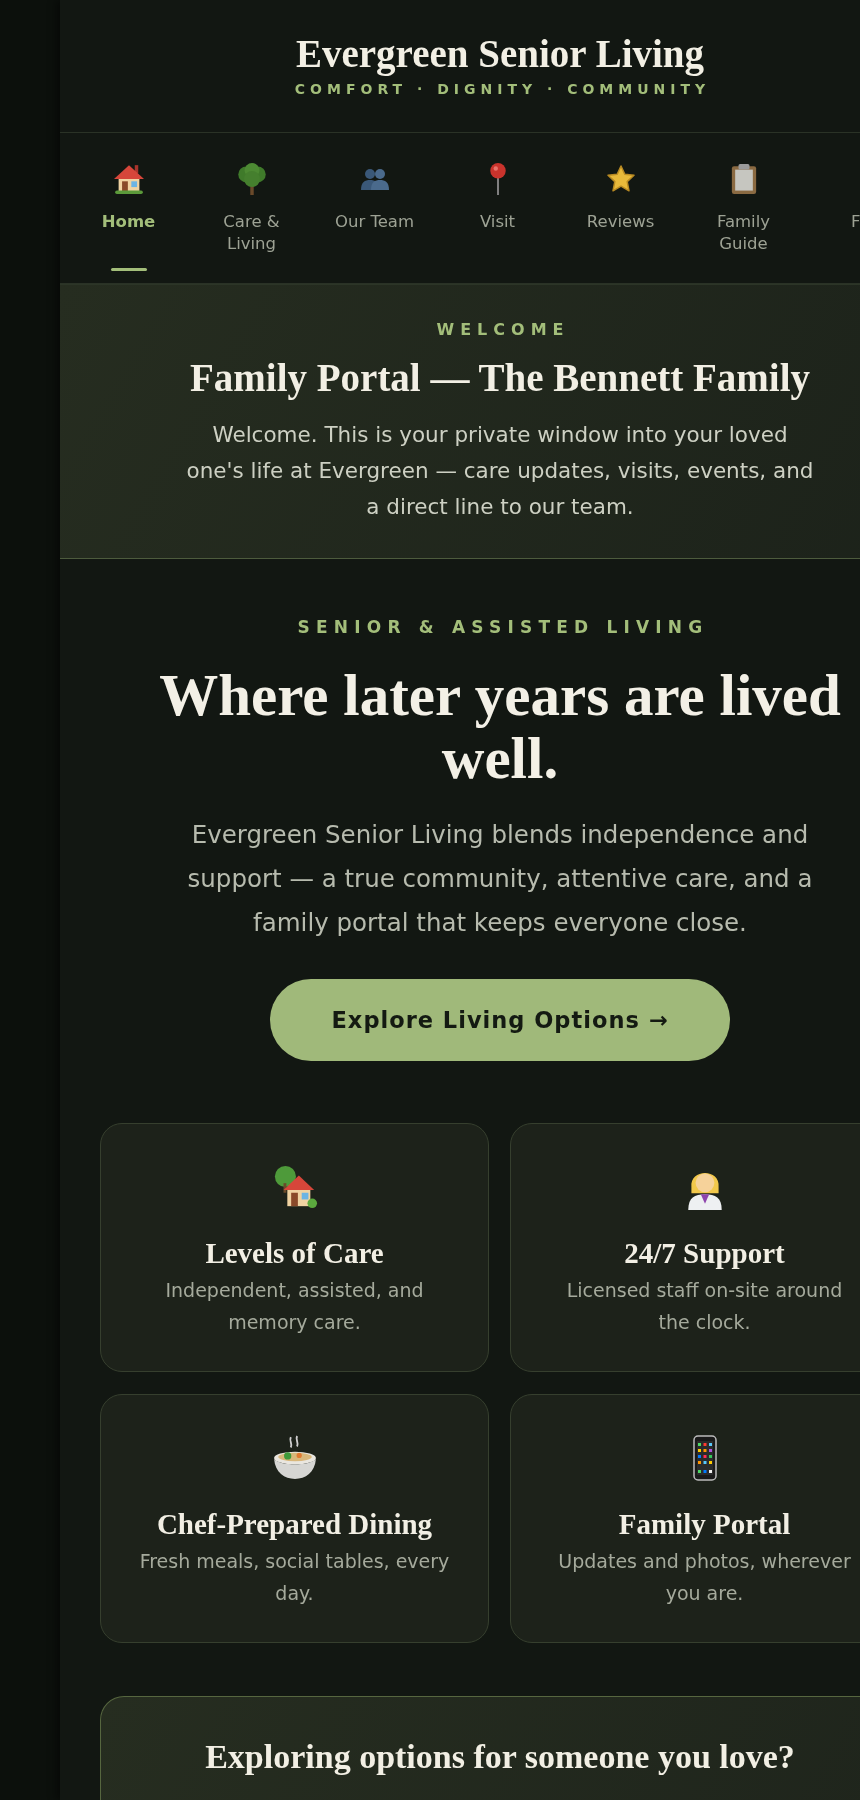 This screenshot has width=860, height=1800. I want to click on card-title: Levels of Care, so click(294, 1253).